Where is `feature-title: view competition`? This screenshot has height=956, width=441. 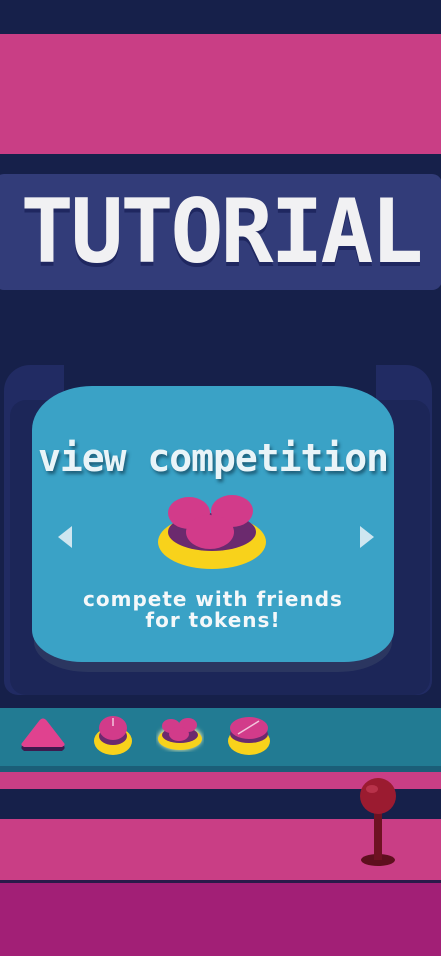 feature-title: view competition is located at coordinates (213, 458).